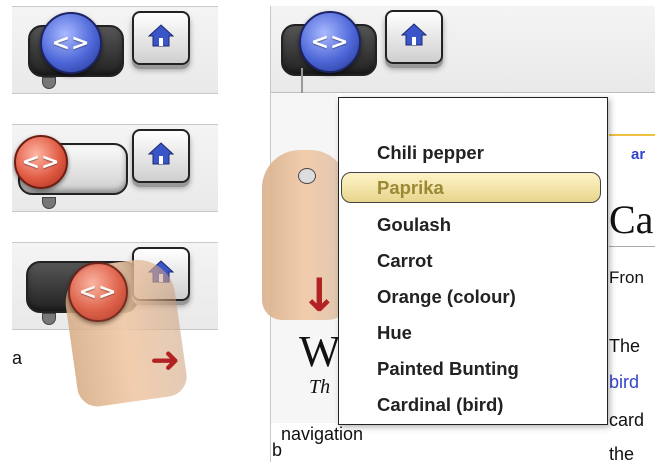 The image size is (655, 465). Describe the element at coordinates (405, 261) in the screenshot. I see `menu-item: Carrot` at that location.